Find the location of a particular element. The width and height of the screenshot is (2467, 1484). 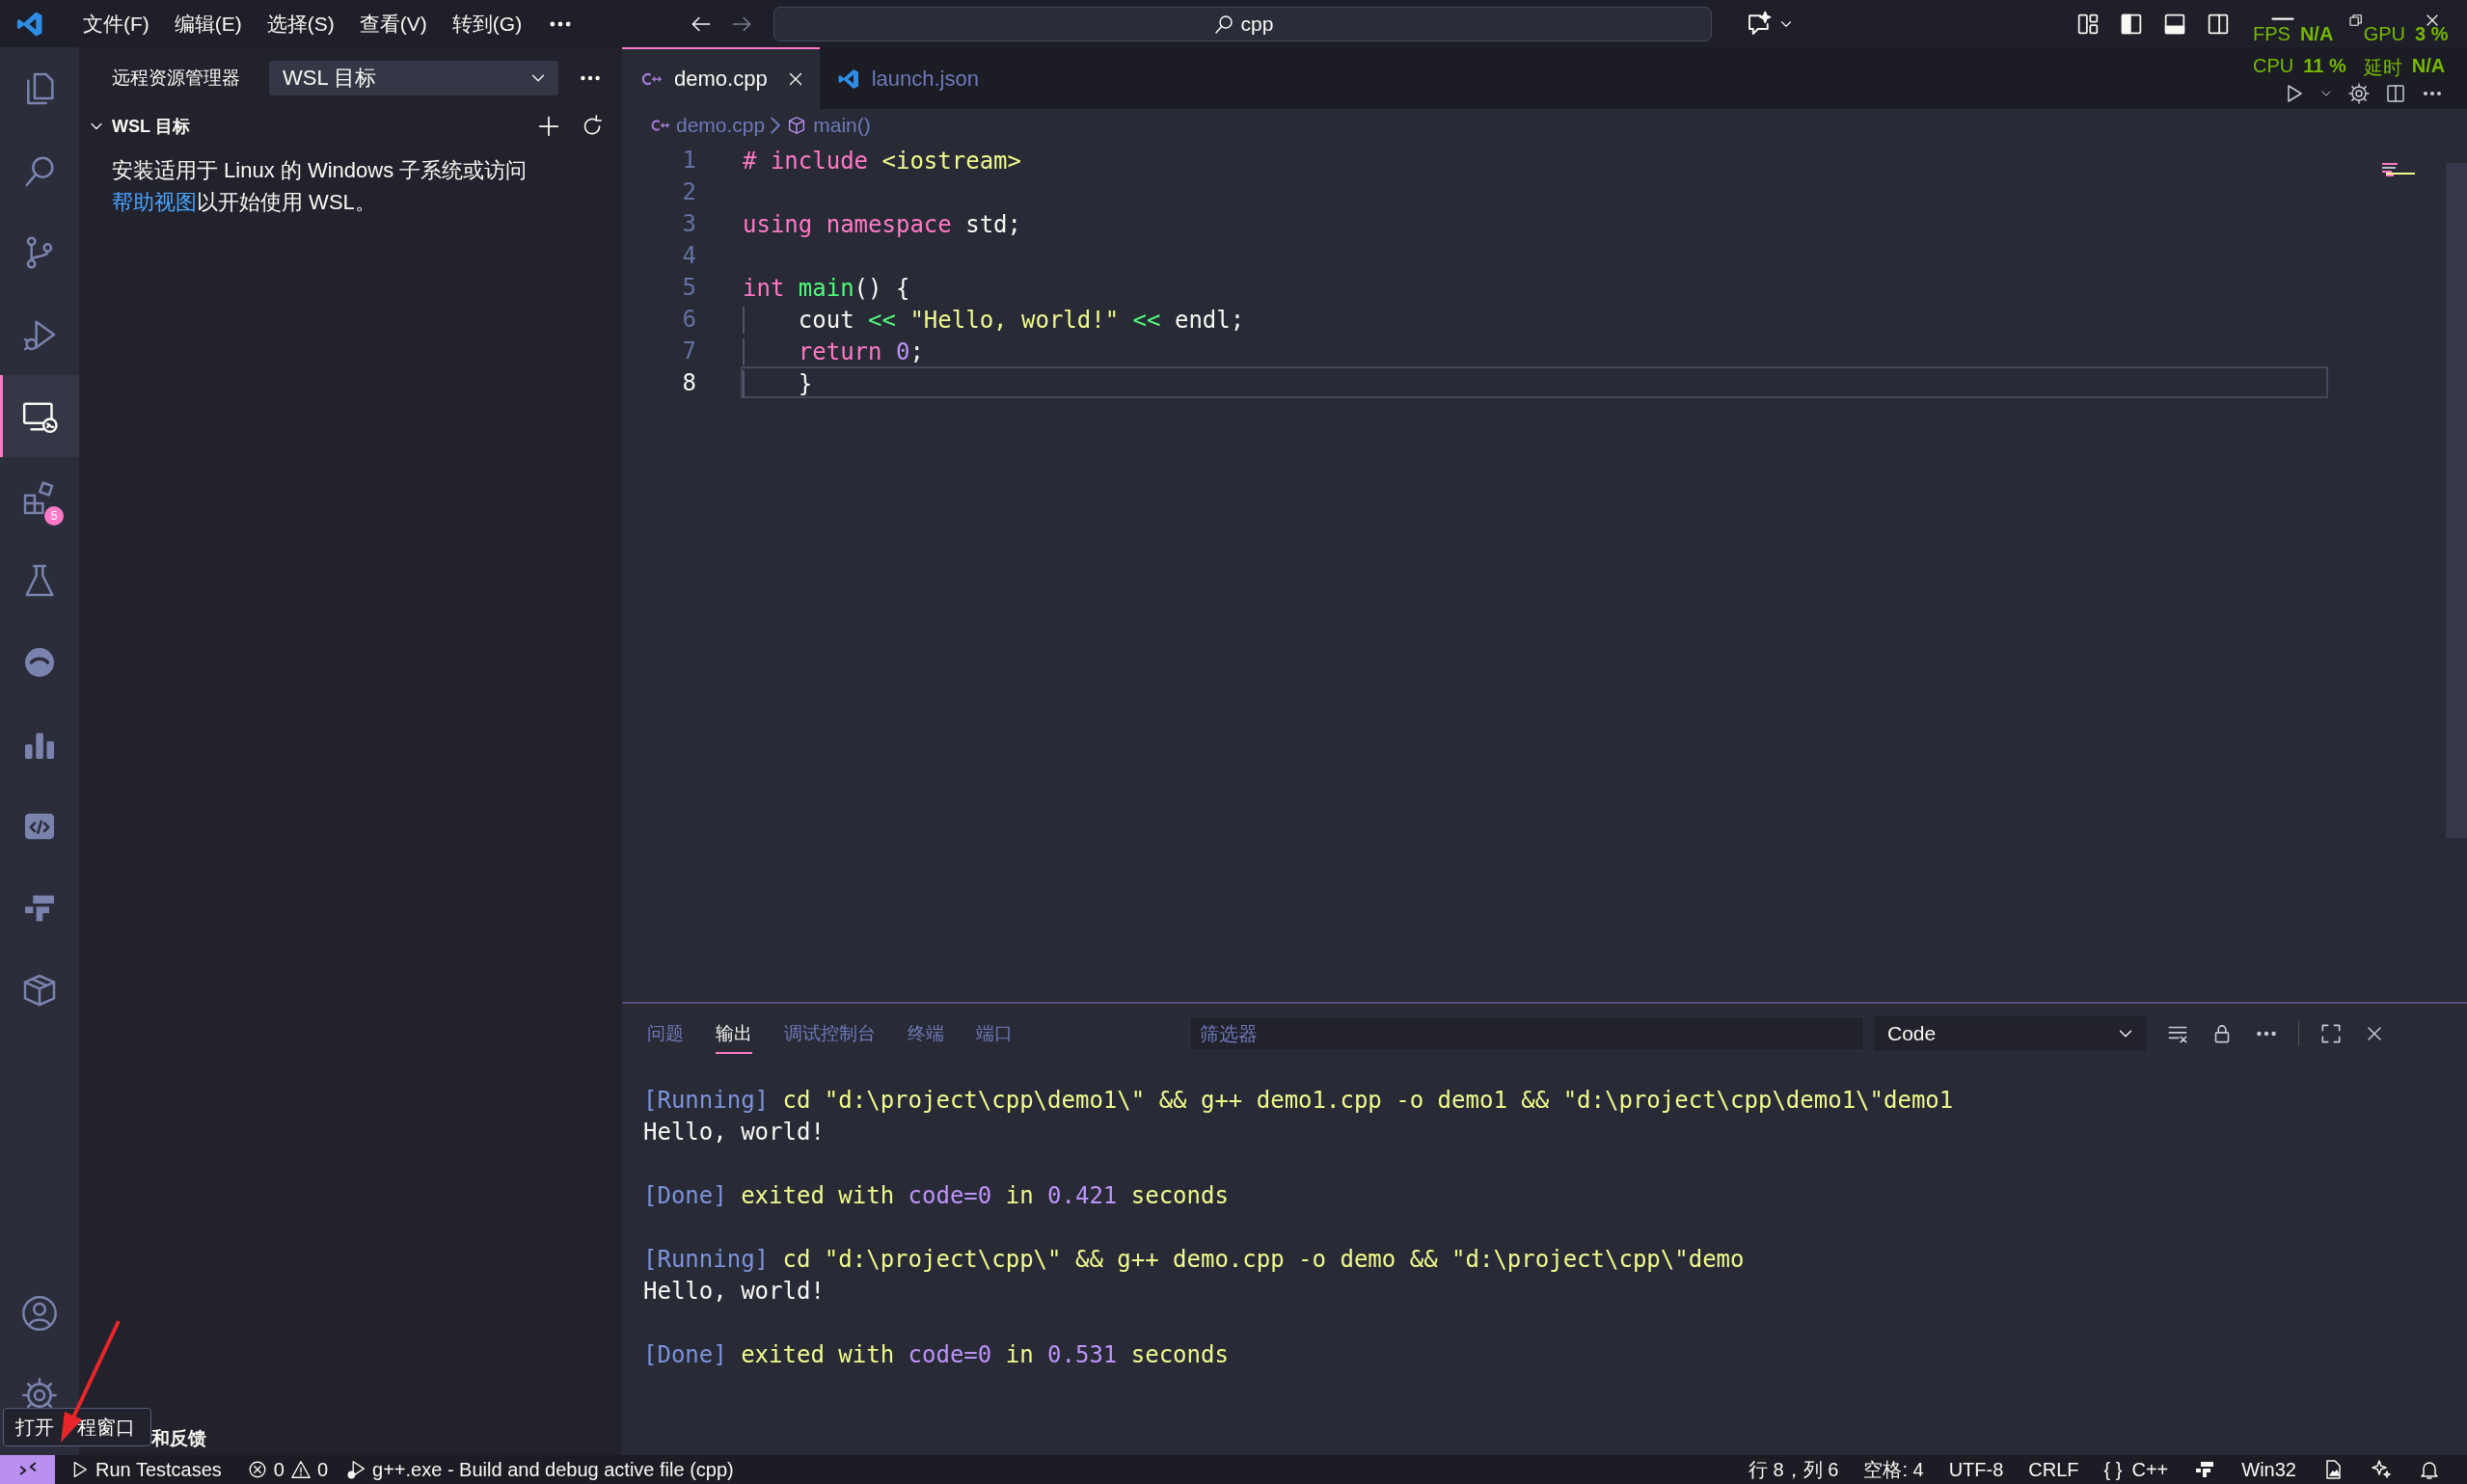

code-line: using namespace std; is located at coordinates (882, 224).